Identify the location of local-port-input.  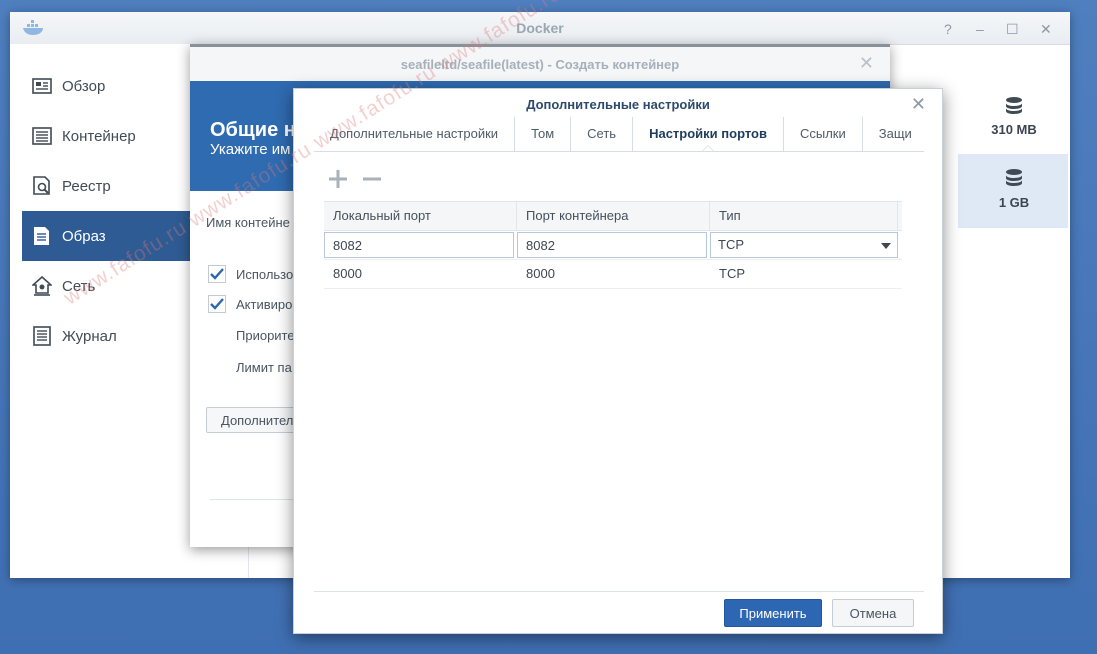
(419, 245).